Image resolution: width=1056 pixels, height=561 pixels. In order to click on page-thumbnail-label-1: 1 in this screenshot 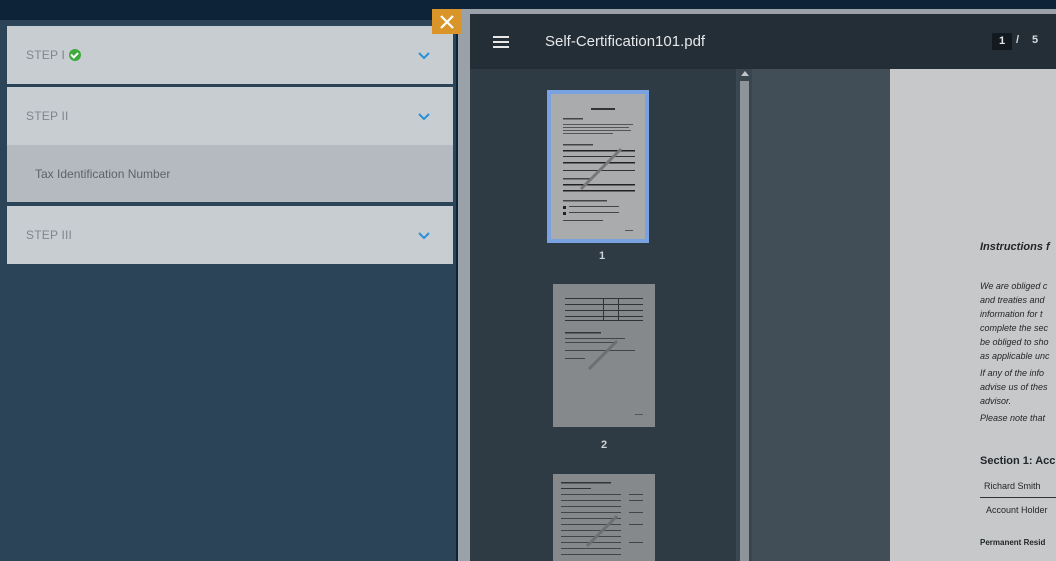, I will do `click(602, 256)`.